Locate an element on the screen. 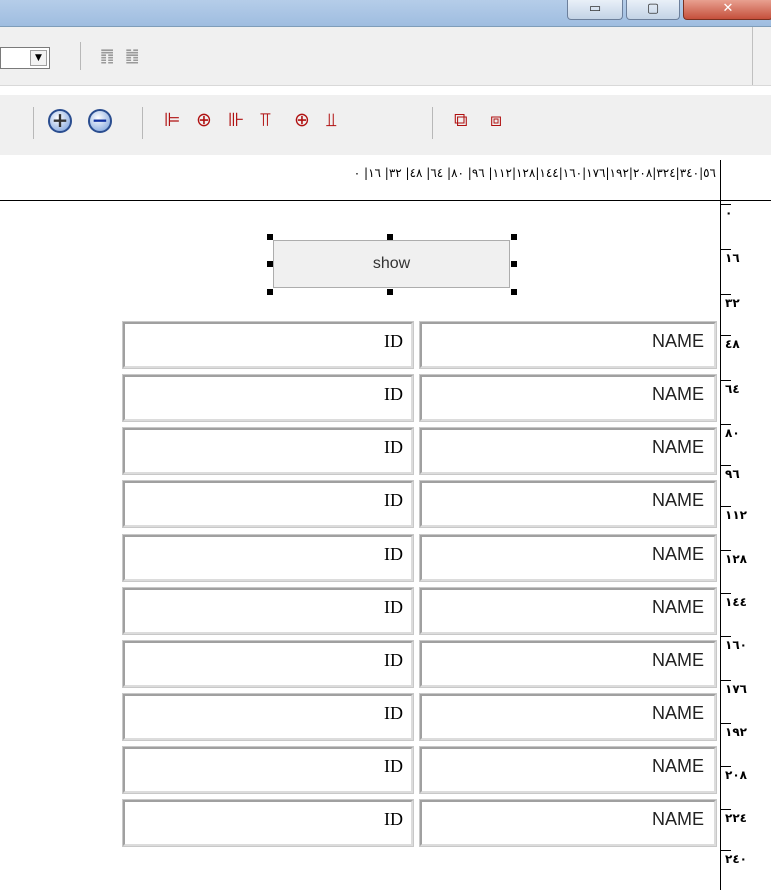 The image size is (771, 890). ruler-mark: ١٢٨ is located at coordinates (734, 558).